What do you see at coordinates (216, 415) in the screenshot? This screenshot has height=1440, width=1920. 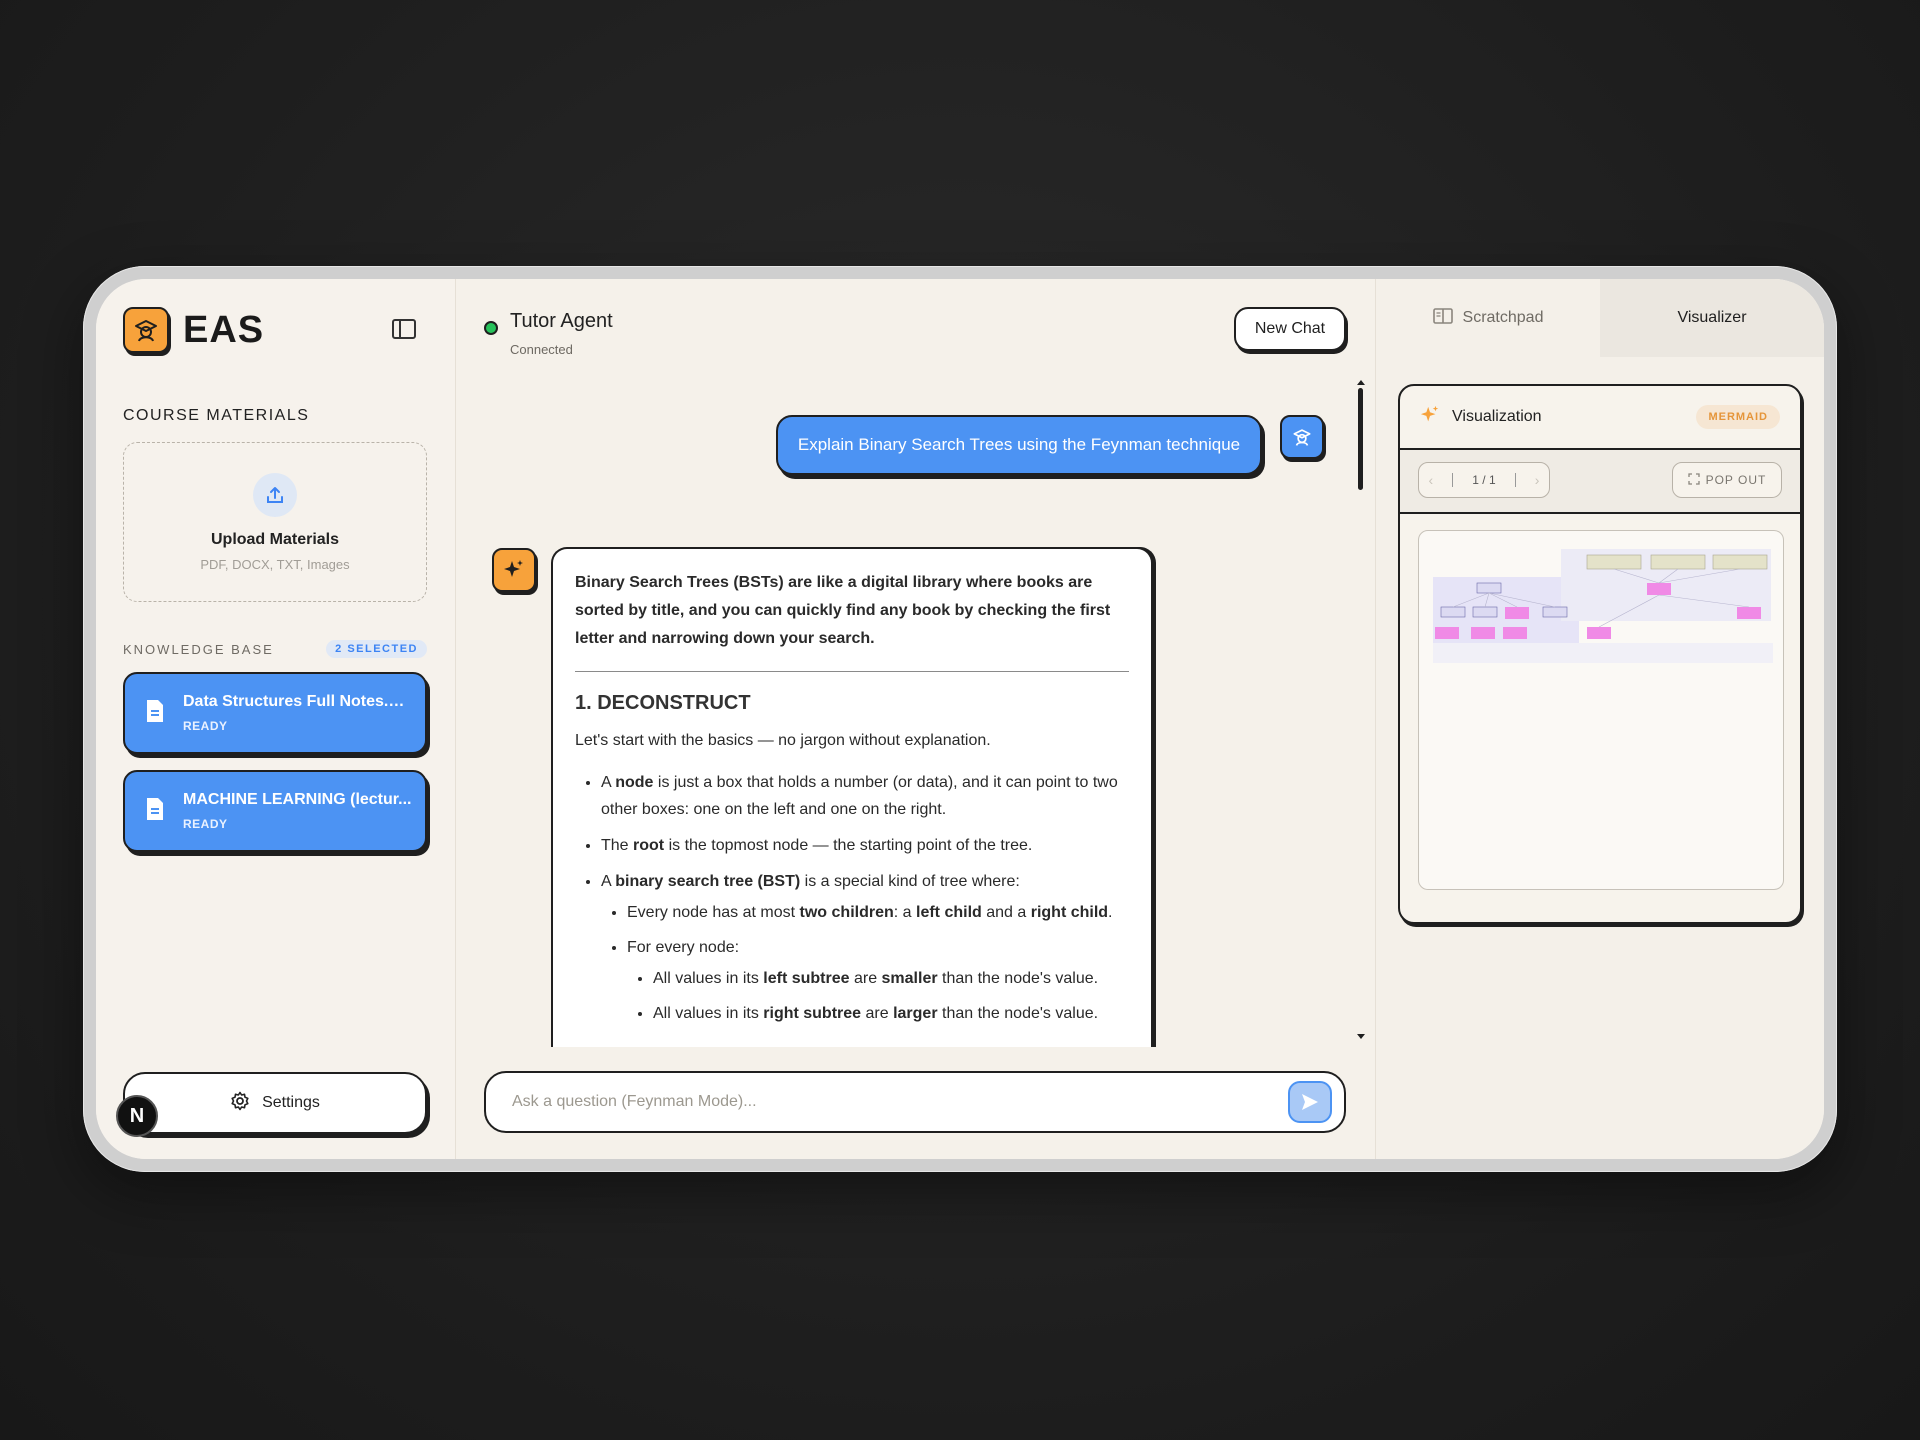 I see `course-materials-title: COURSE MATERIALS` at bounding box center [216, 415].